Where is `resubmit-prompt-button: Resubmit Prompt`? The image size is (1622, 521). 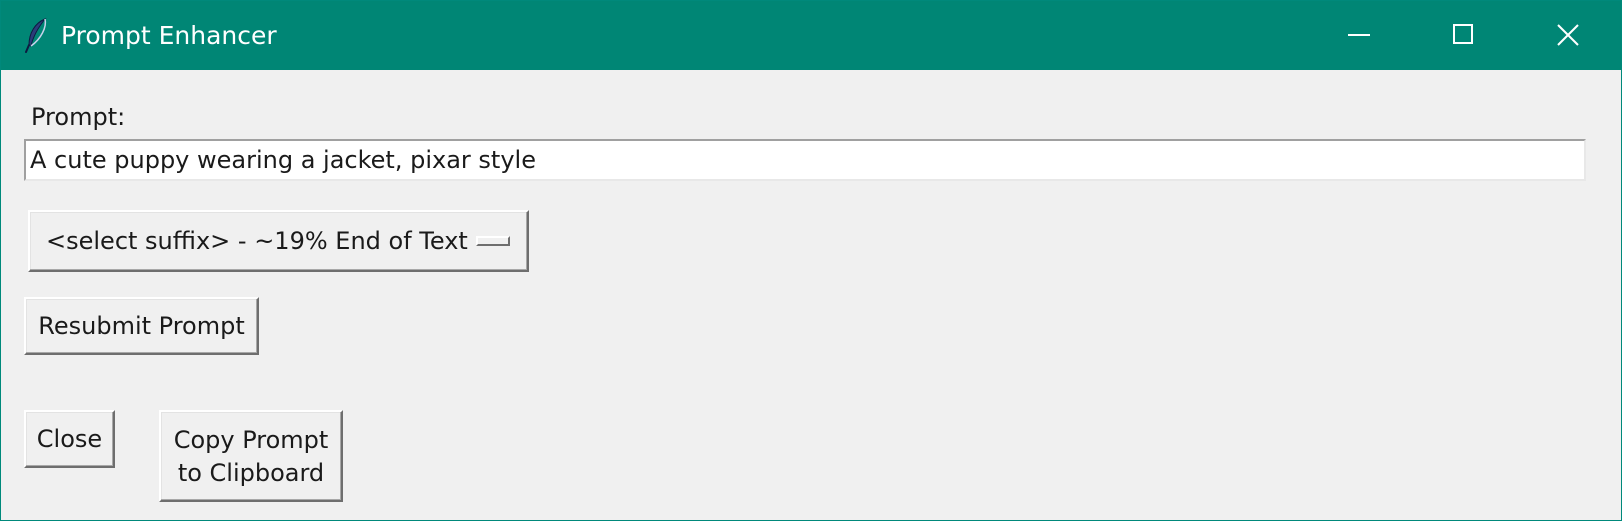
resubmit-prompt-button: Resubmit Prompt is located at coordinates (141, 326).